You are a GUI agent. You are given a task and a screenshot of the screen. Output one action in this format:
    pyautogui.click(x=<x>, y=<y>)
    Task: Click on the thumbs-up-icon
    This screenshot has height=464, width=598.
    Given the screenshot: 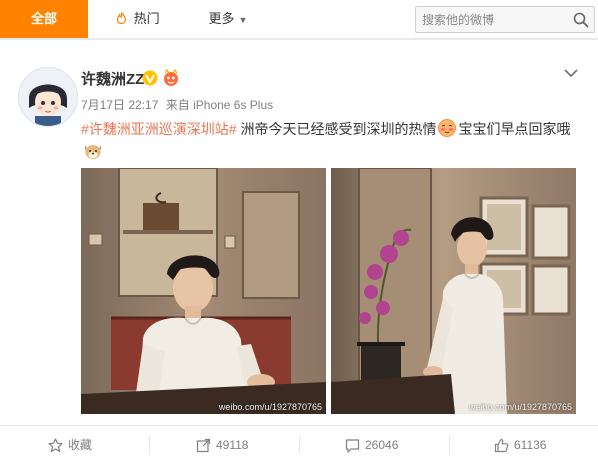 What is the action you would take?
    pyautogui.click(x=501, y=445)
    